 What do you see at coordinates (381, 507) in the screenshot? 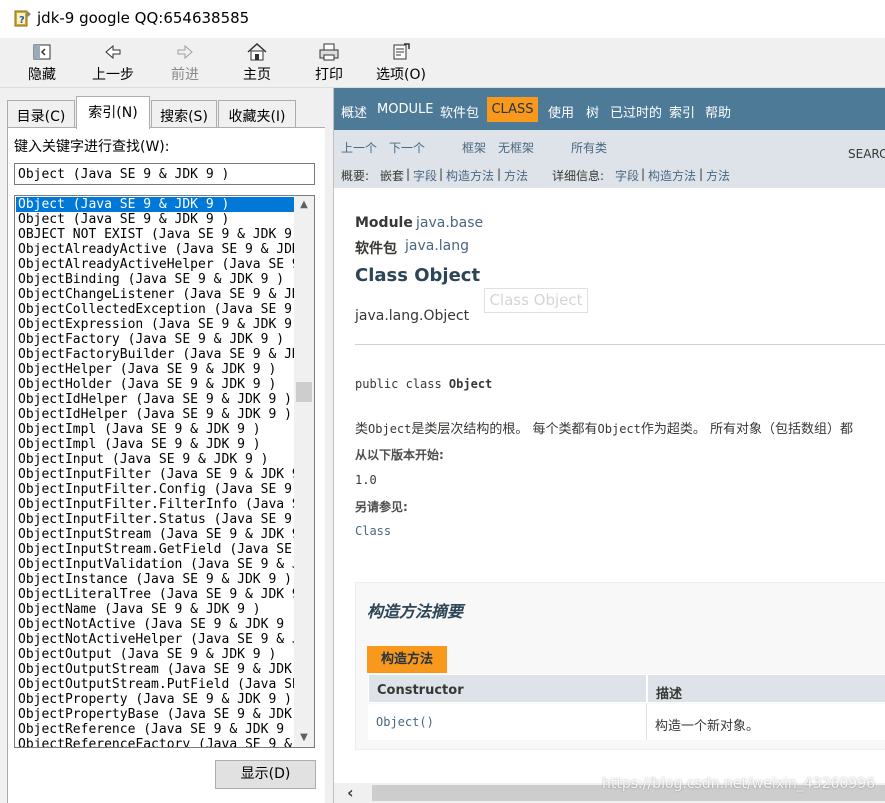
I see `see-also-label: 另请参见:` at bounding box center [381, 507].